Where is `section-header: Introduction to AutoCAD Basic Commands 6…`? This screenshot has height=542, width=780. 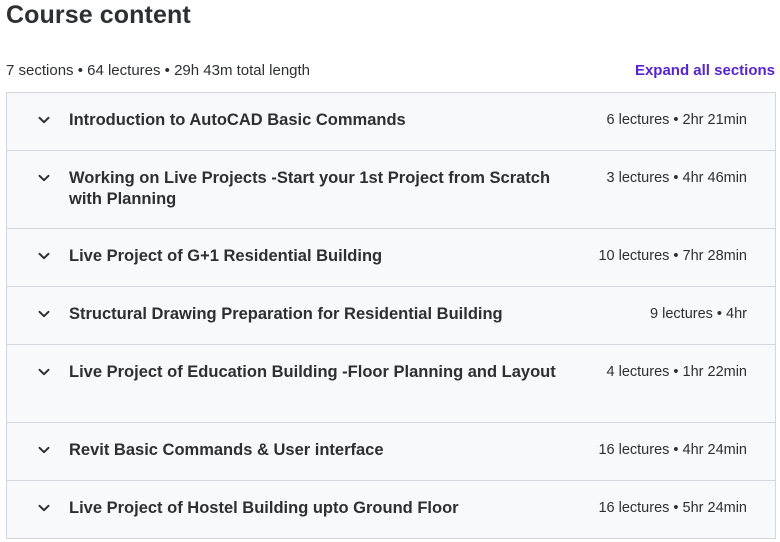
section-header: Introduction to AutoCAD Basic Commands 6… is located at coordinates (391, 122).